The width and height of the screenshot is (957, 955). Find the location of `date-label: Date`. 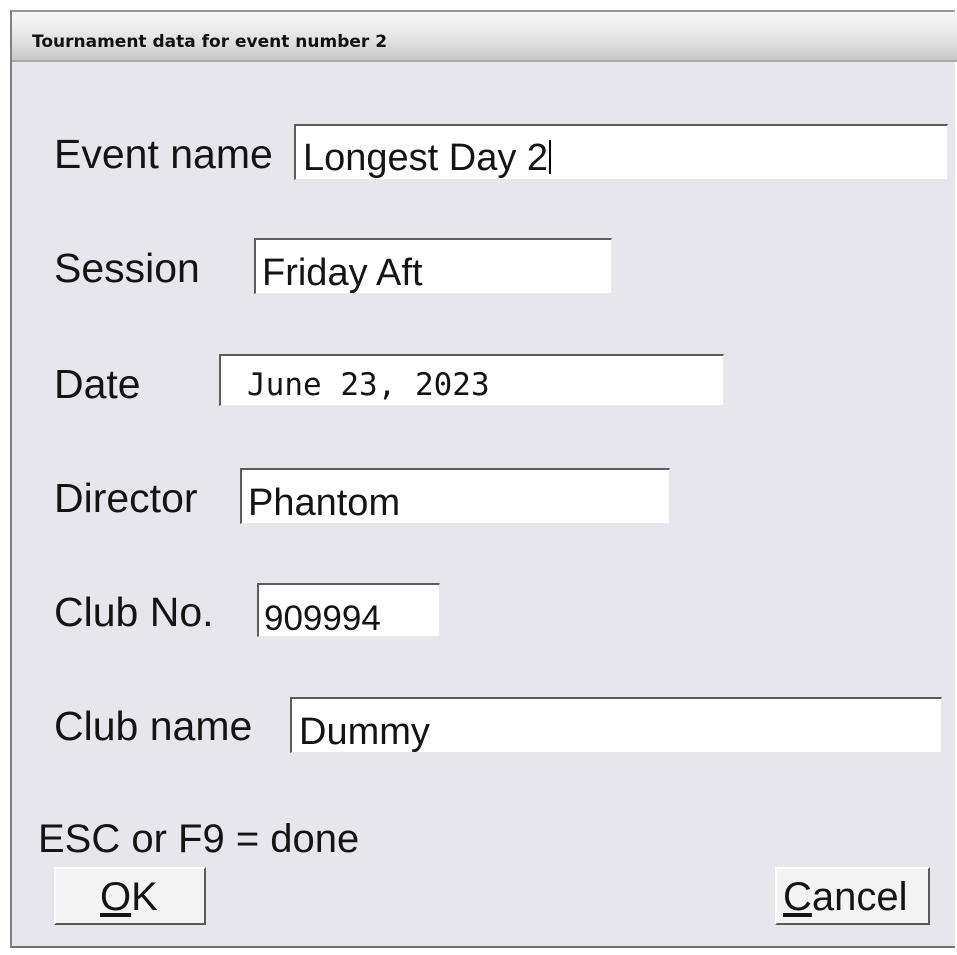

date-label: Date is located at coordinates (97, 384).